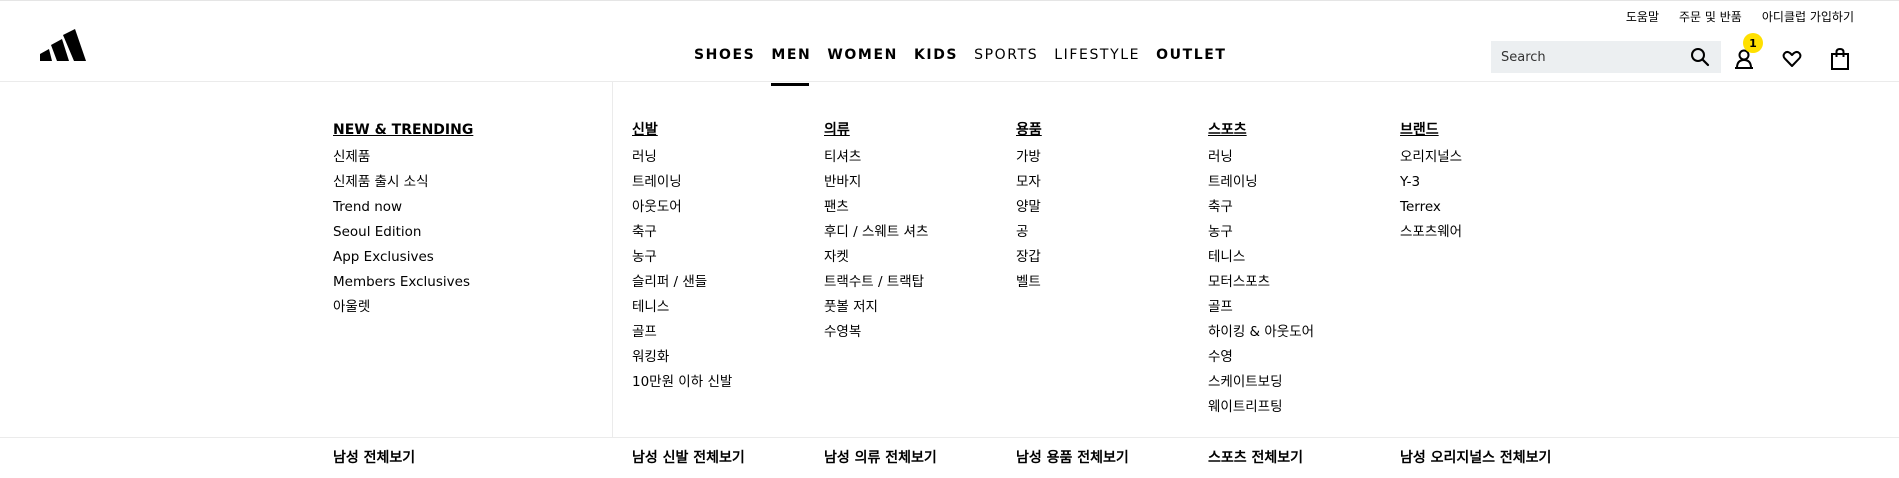 The width and height of the screenshot is (1899, 478). I want to click on menu-column-brands: 브랜드 오리지널스 Y-3 Terrex 스포츠웨어, so click(1431, 182).